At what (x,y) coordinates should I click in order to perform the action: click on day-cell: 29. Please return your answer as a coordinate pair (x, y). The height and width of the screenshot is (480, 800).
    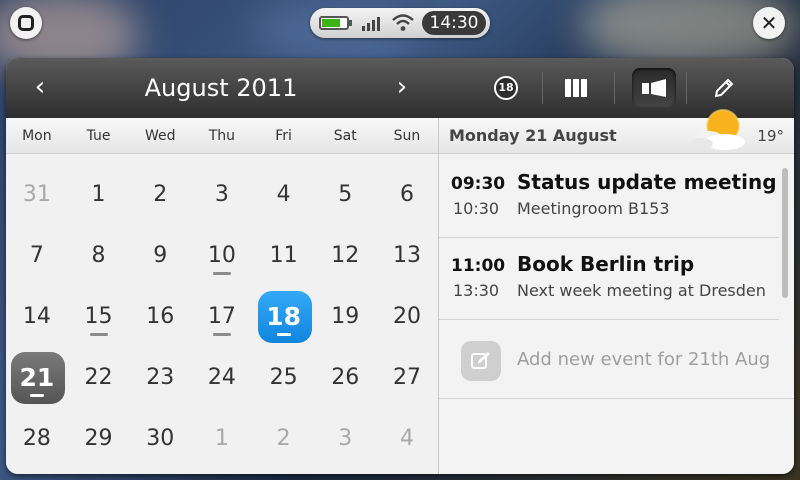
    Looking at the image, I should click on (99, 438).